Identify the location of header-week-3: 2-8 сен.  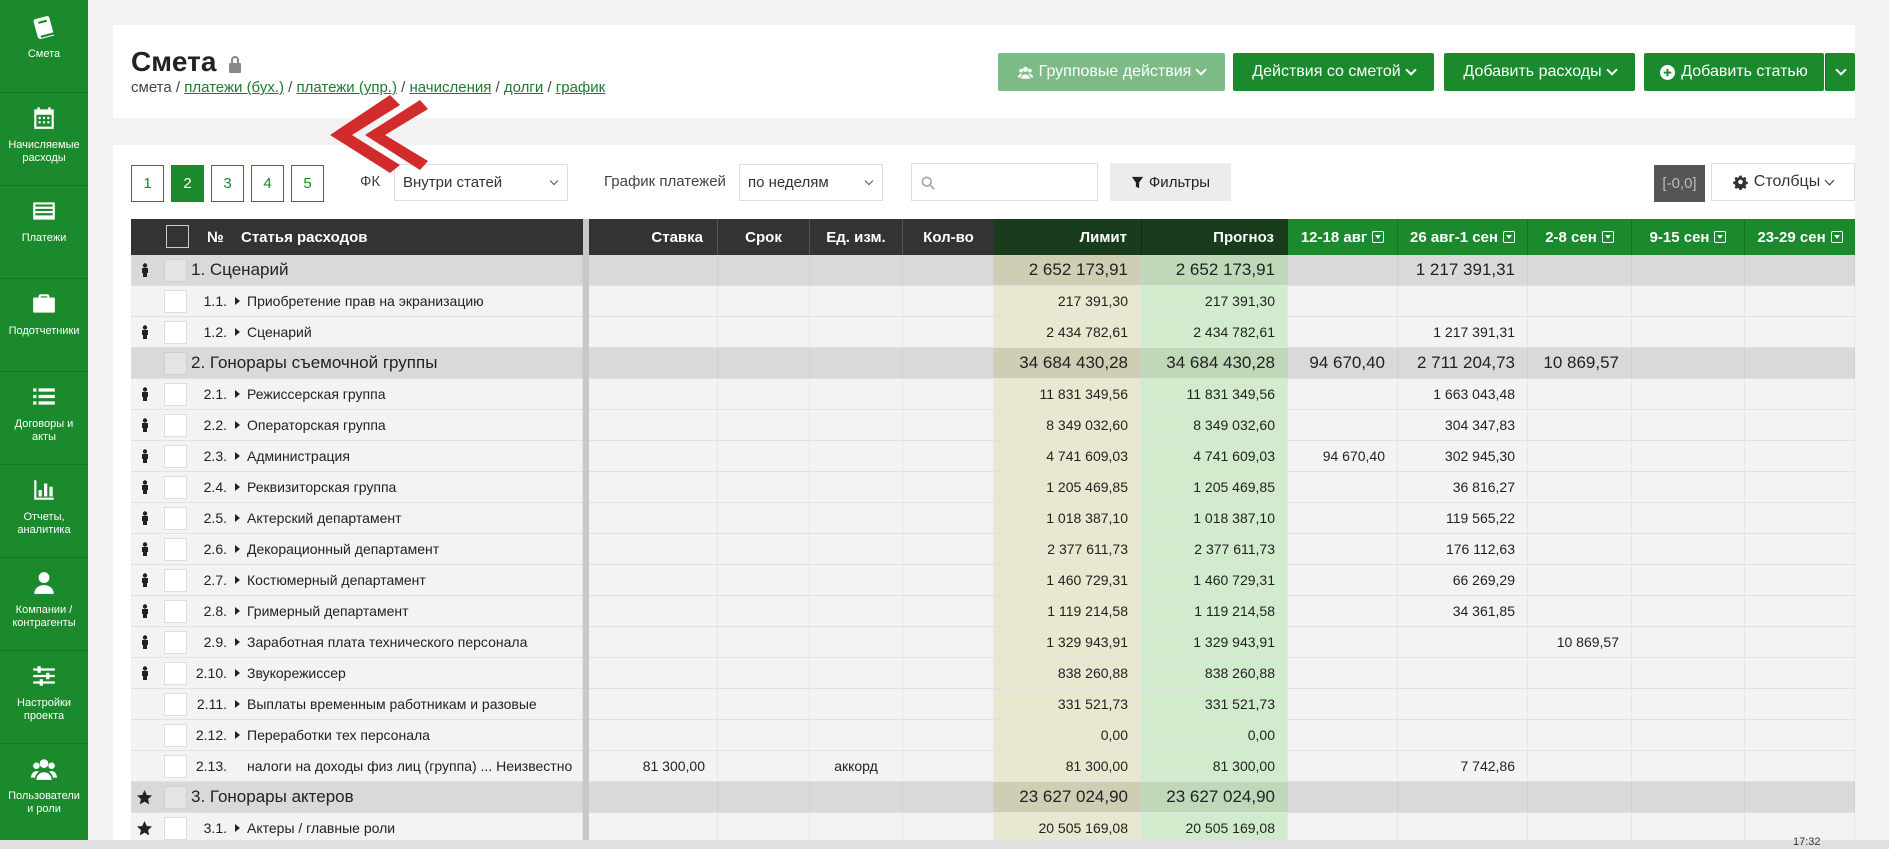
(1580, 237).